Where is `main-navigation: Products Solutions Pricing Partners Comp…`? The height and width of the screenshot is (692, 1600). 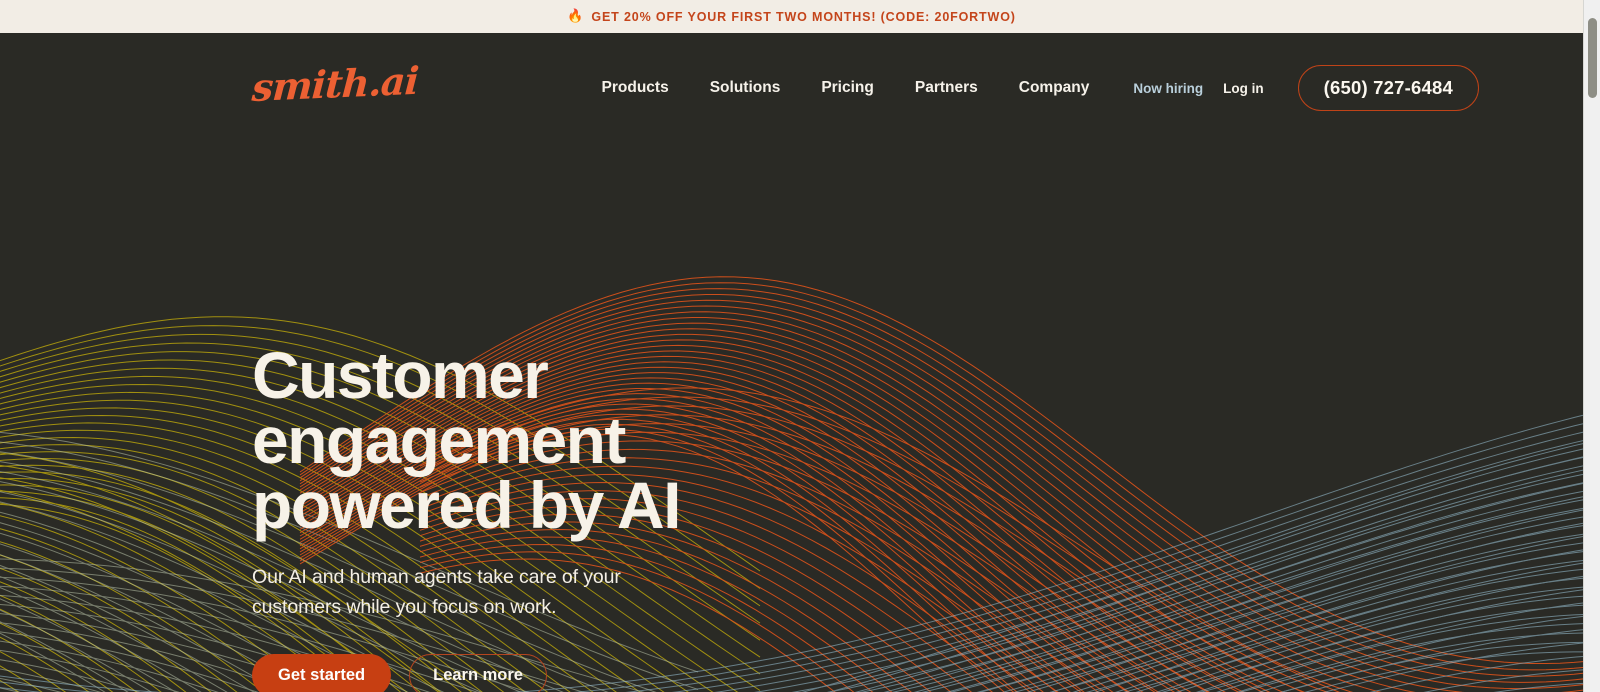 main-navigation: Products Solutions Pricing Partners Comp… is located at coordinates (846, 88).